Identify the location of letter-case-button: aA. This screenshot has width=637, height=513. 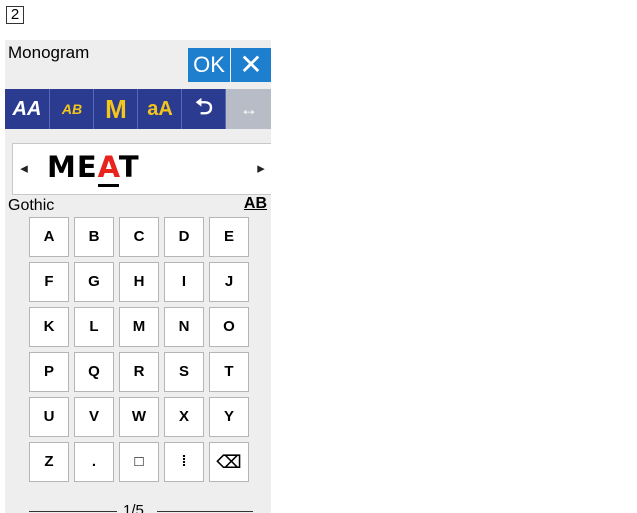
(159, 109).